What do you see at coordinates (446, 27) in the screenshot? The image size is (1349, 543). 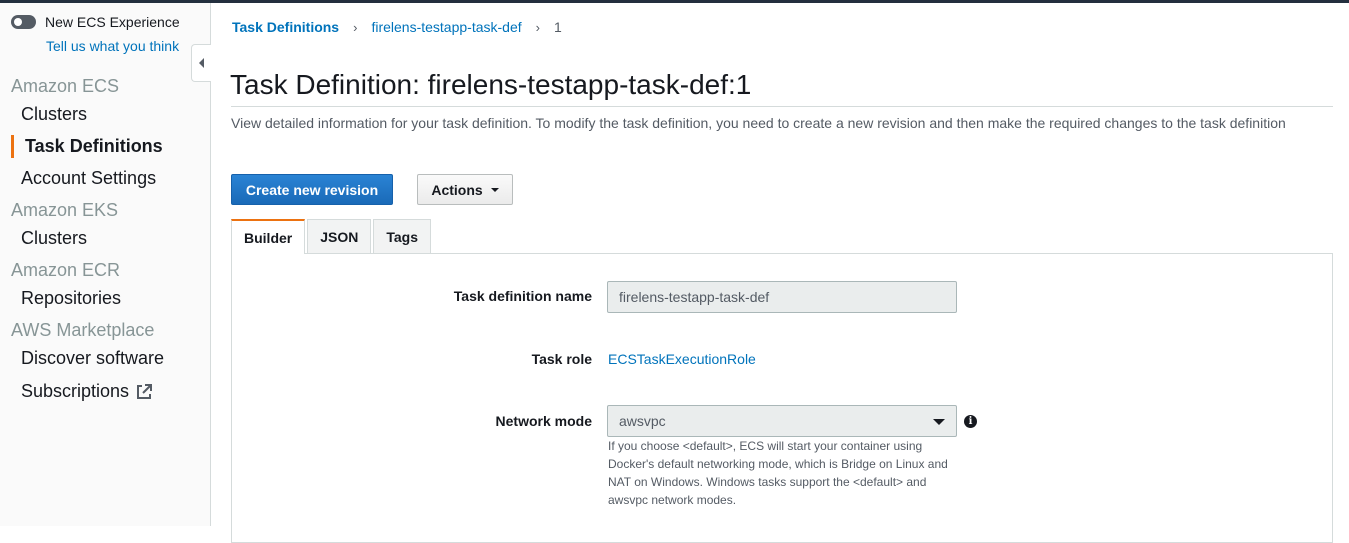 I see `breadcrumb-task-def-name: firelens-testapp-task-def` at bounding box center [446, 27].